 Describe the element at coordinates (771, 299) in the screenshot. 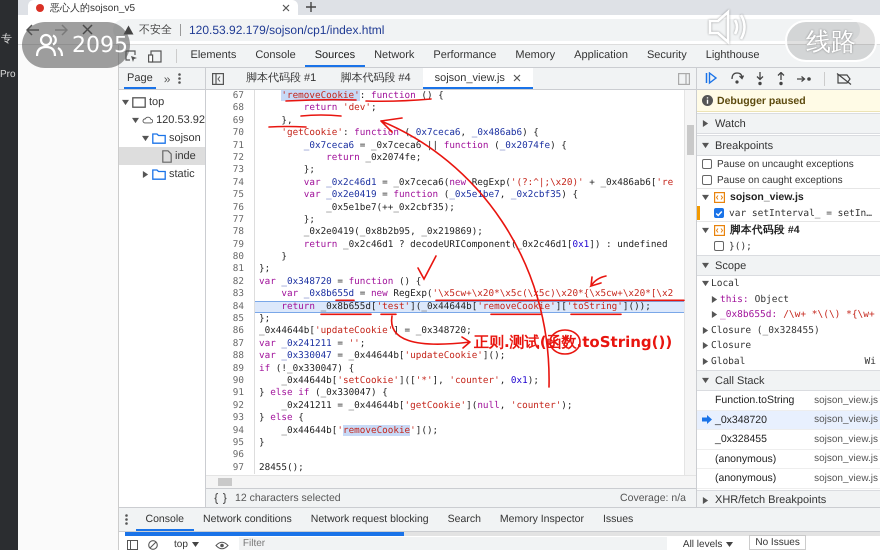

I see `property-value: Object` at that location.